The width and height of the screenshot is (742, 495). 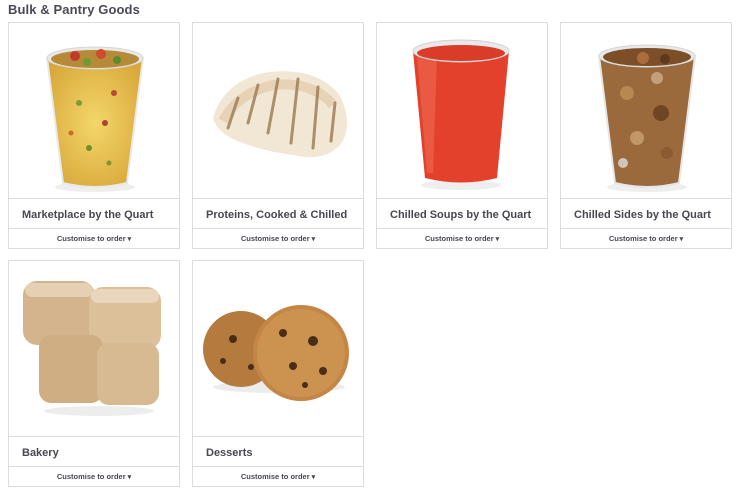 I want to click on product-name: Marketplace by the Quart, so click(x=87, y=215).